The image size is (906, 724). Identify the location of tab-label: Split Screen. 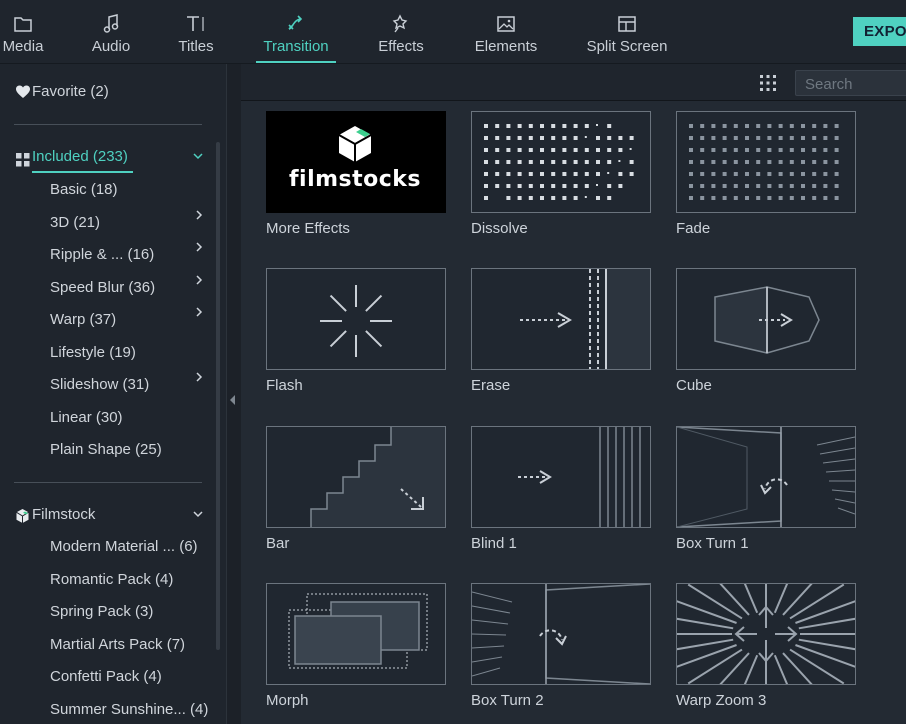
(627, 46).